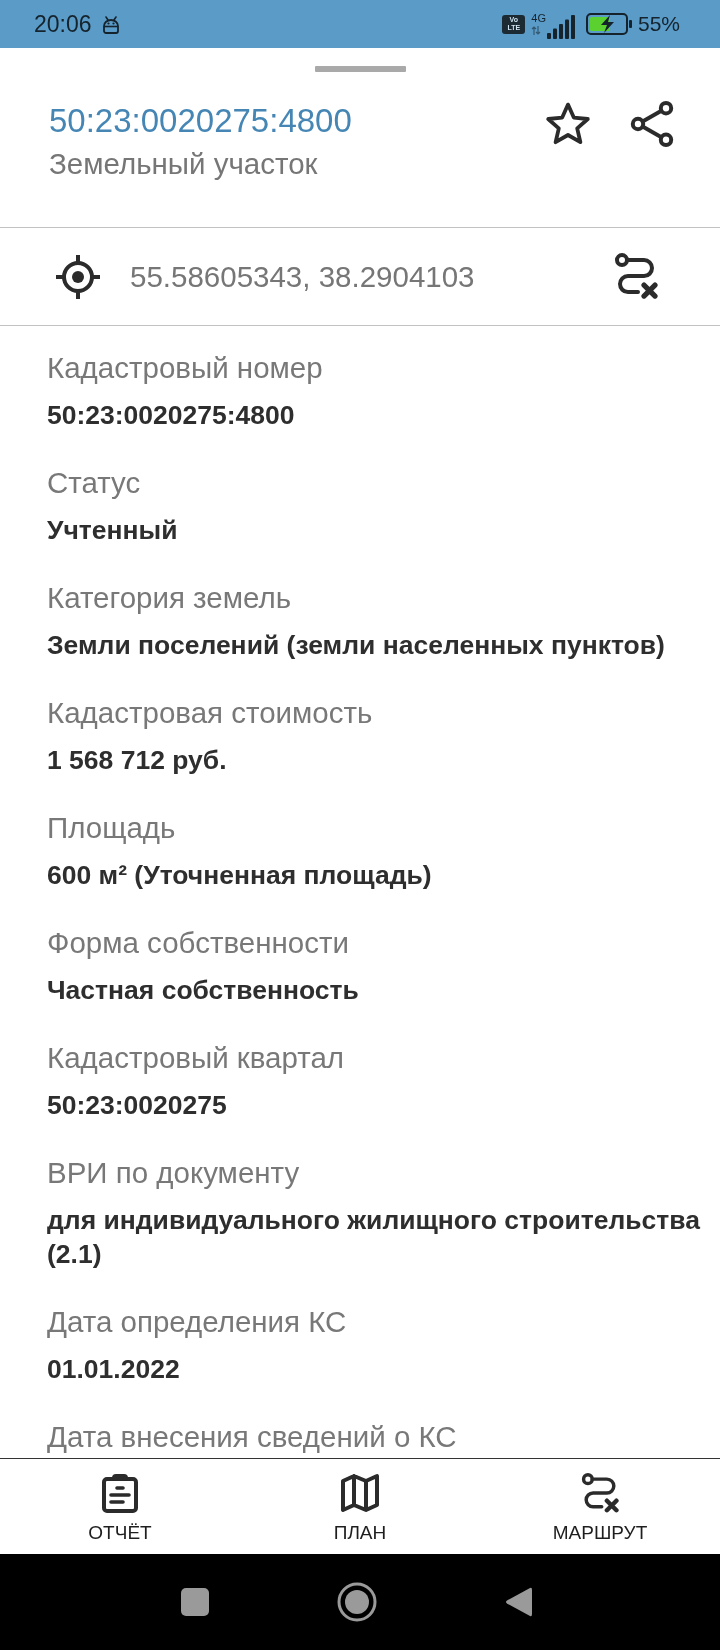 This screenshot has height=1650, width=720. I want to click on field-label: Кадастровый номер, so click(185, 368).